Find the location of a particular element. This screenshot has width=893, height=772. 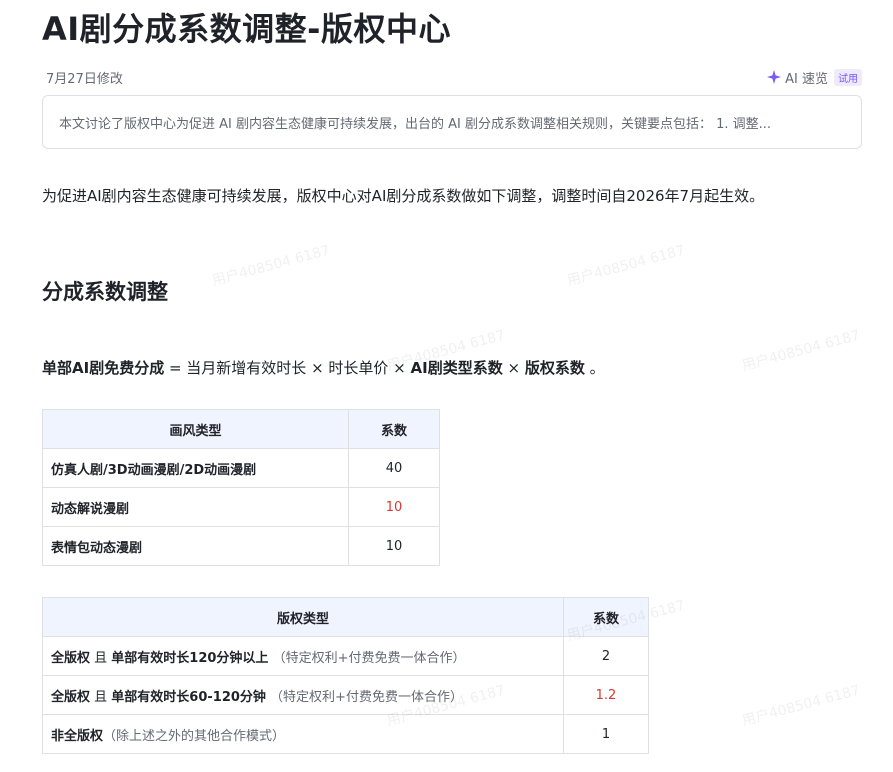

ai-quick-label: AI 速览 is located at coordinates (806, 79).